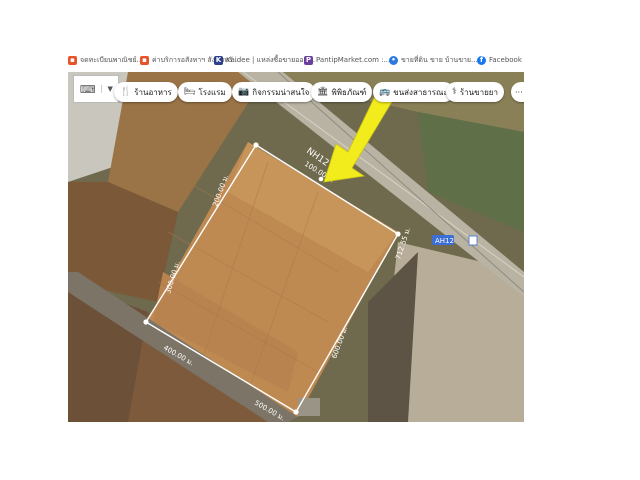  Describe the element at coordinates (212, 92) in the screenshot. I see `chip-label: โรงแรม` at that location.